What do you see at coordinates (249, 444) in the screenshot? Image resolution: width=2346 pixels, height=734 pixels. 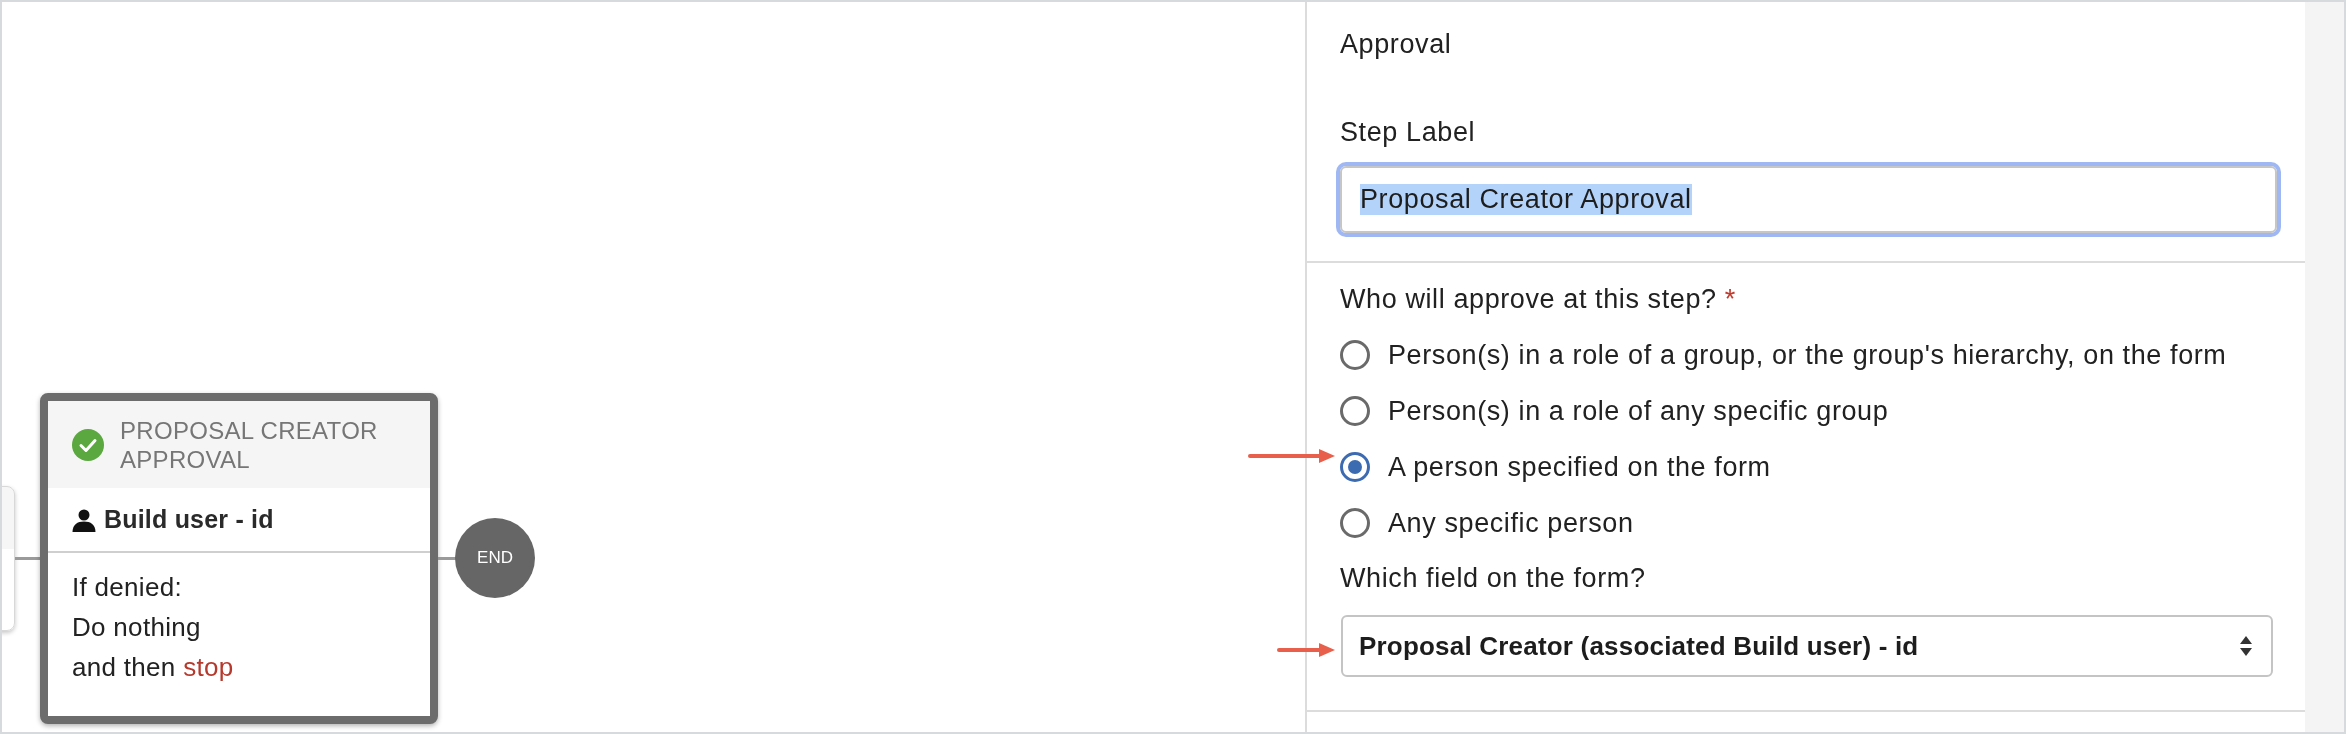 I see `step-title: PROPOSAL CREATOR APPROVAL` at bounding box center [249, 444].